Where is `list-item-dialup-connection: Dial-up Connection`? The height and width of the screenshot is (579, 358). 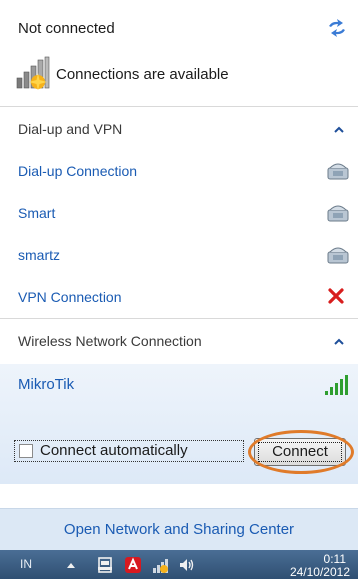 list-item-dialup-connection: Dial-up Connection is located at coordinates (179, 172).